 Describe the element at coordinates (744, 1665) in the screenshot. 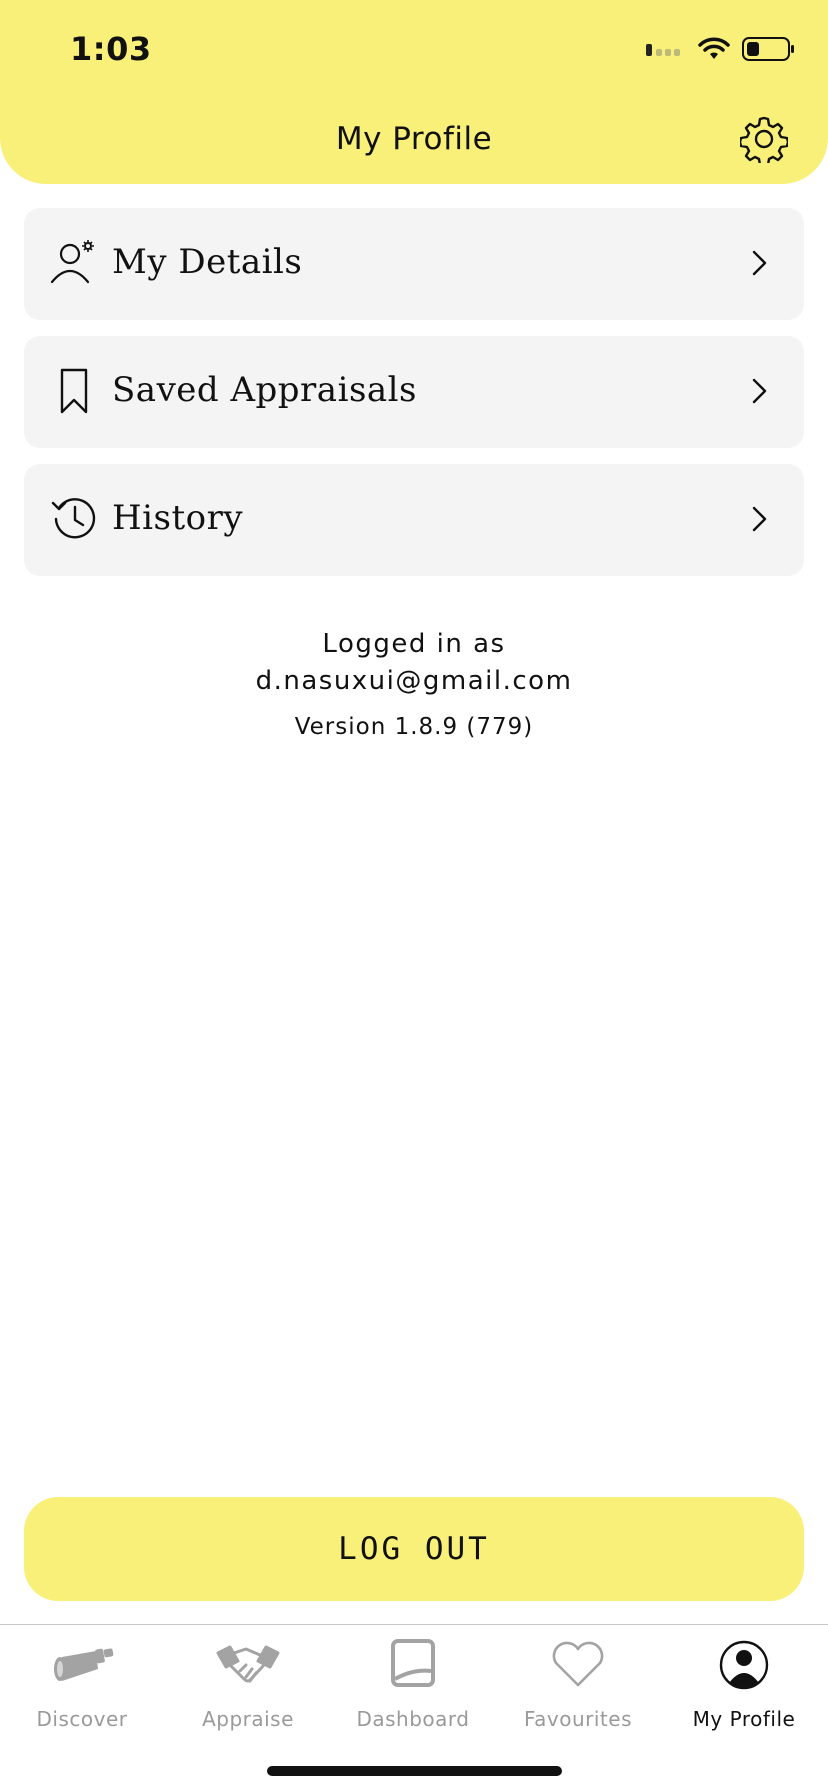

I see `profile-icon` at that location.